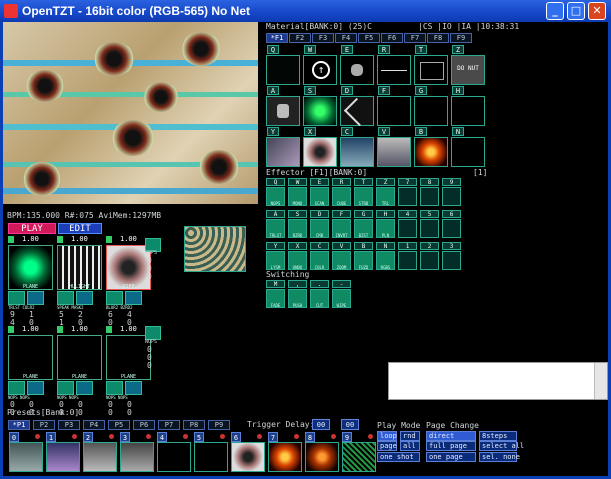  I want to click on deck-5-fx-b, so click(84, 388).